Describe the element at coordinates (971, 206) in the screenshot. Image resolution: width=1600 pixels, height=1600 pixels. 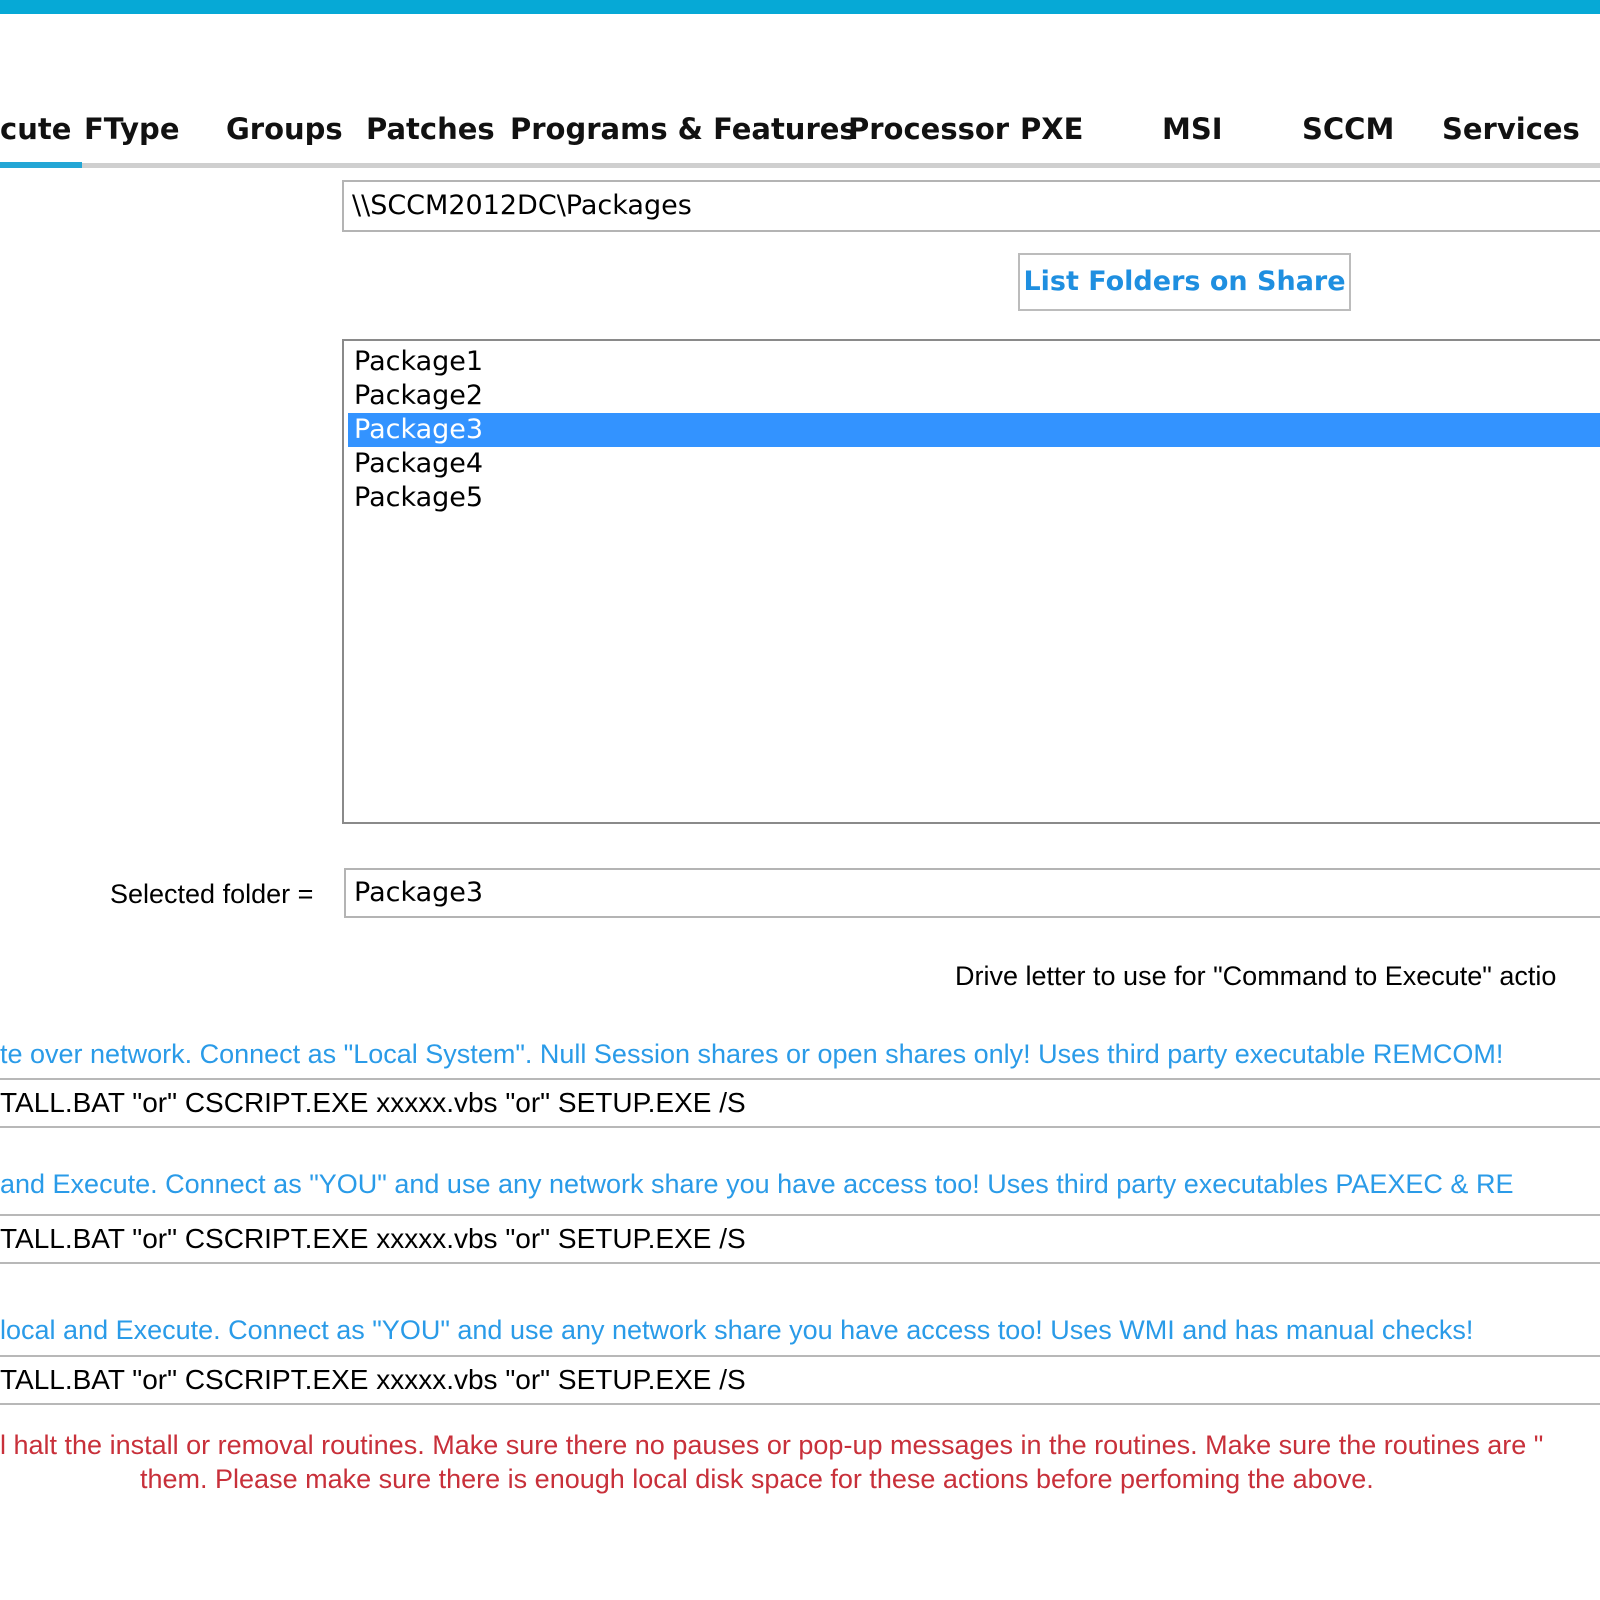
I see `share-path-input: \\SCCM2012DC\Packages` at that location.